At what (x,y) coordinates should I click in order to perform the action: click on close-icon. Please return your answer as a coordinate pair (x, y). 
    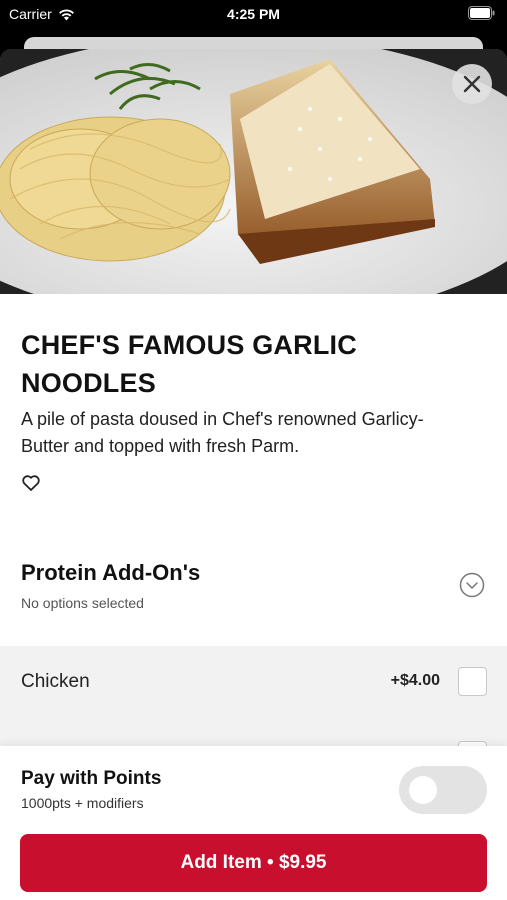
    Looking at the image, I should click on (472, 84).